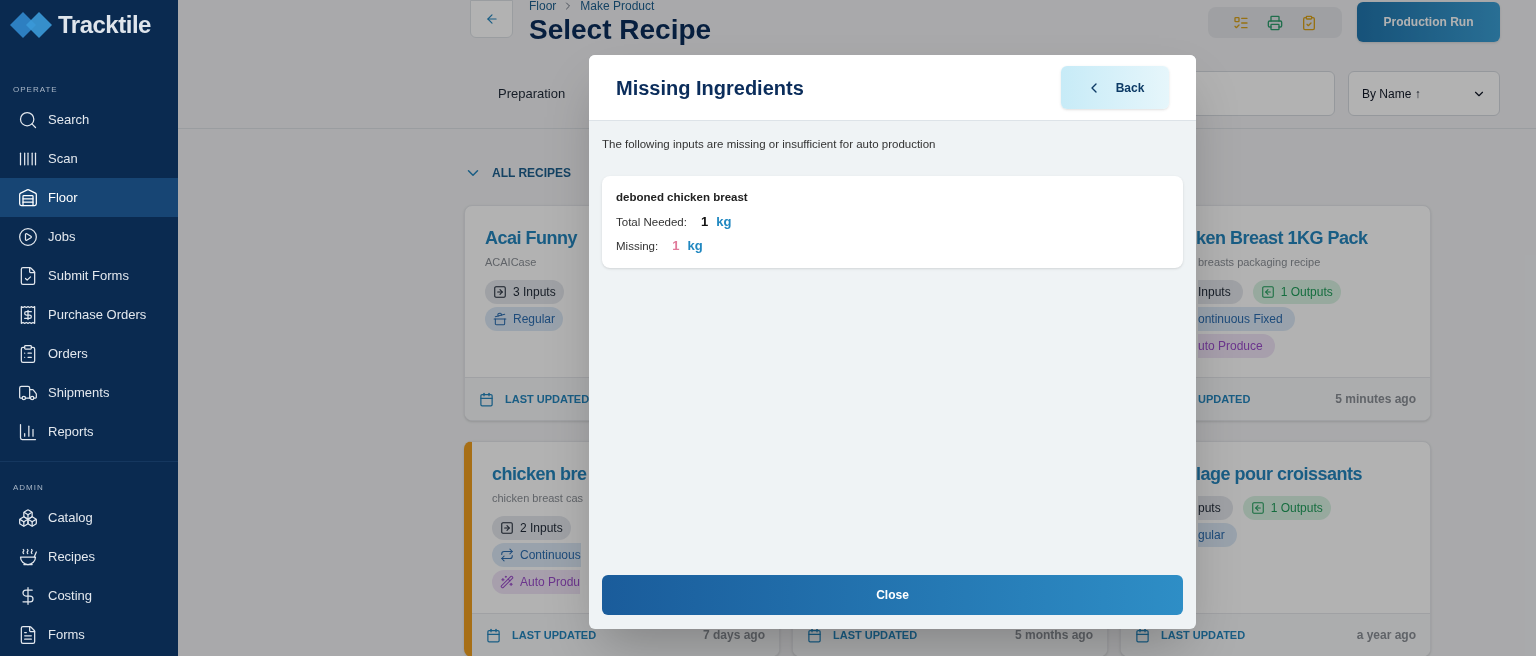  Describe the element at coordinates (89, 119) in the screenshot. I see `nav-item: Search` at that location.